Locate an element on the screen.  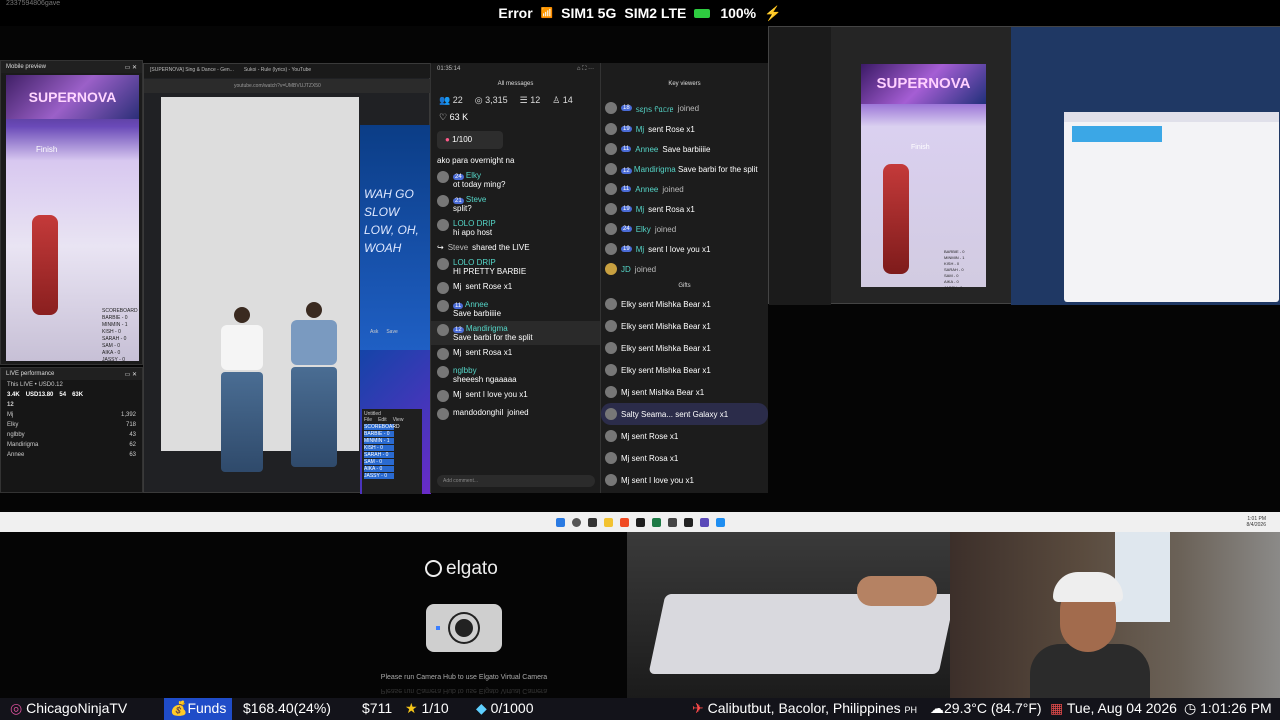
gift-event: Mj sent Mishka Bear x1 is located at coordinates (684, 392).